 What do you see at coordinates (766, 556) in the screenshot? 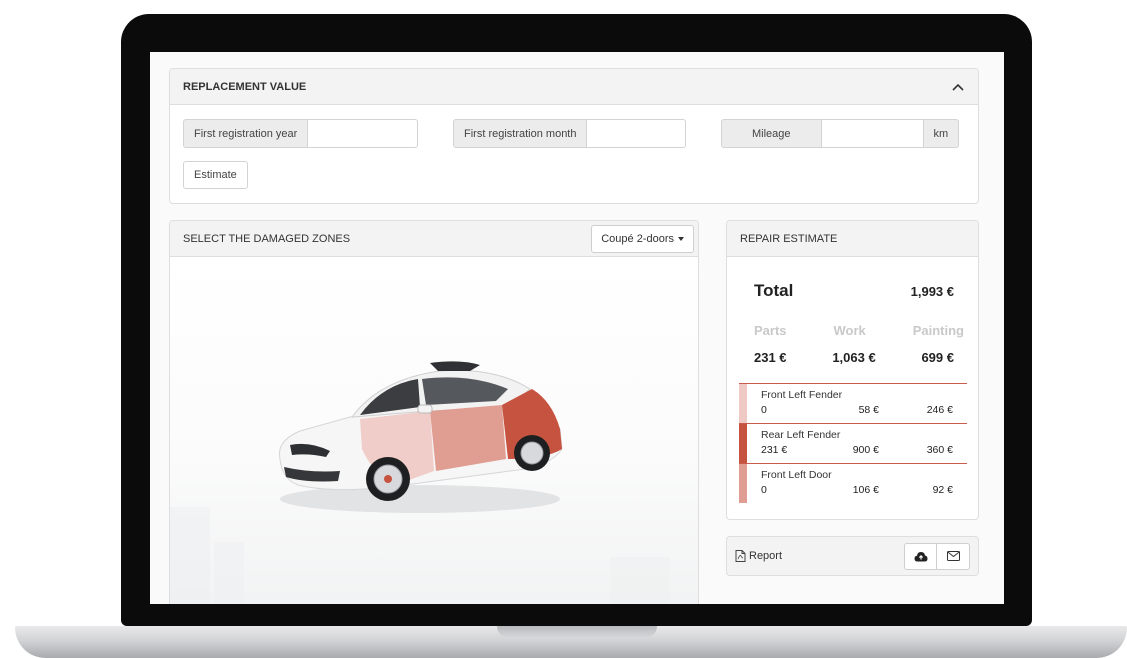
I see `report-label: Report` at bounding box center [766, 556].